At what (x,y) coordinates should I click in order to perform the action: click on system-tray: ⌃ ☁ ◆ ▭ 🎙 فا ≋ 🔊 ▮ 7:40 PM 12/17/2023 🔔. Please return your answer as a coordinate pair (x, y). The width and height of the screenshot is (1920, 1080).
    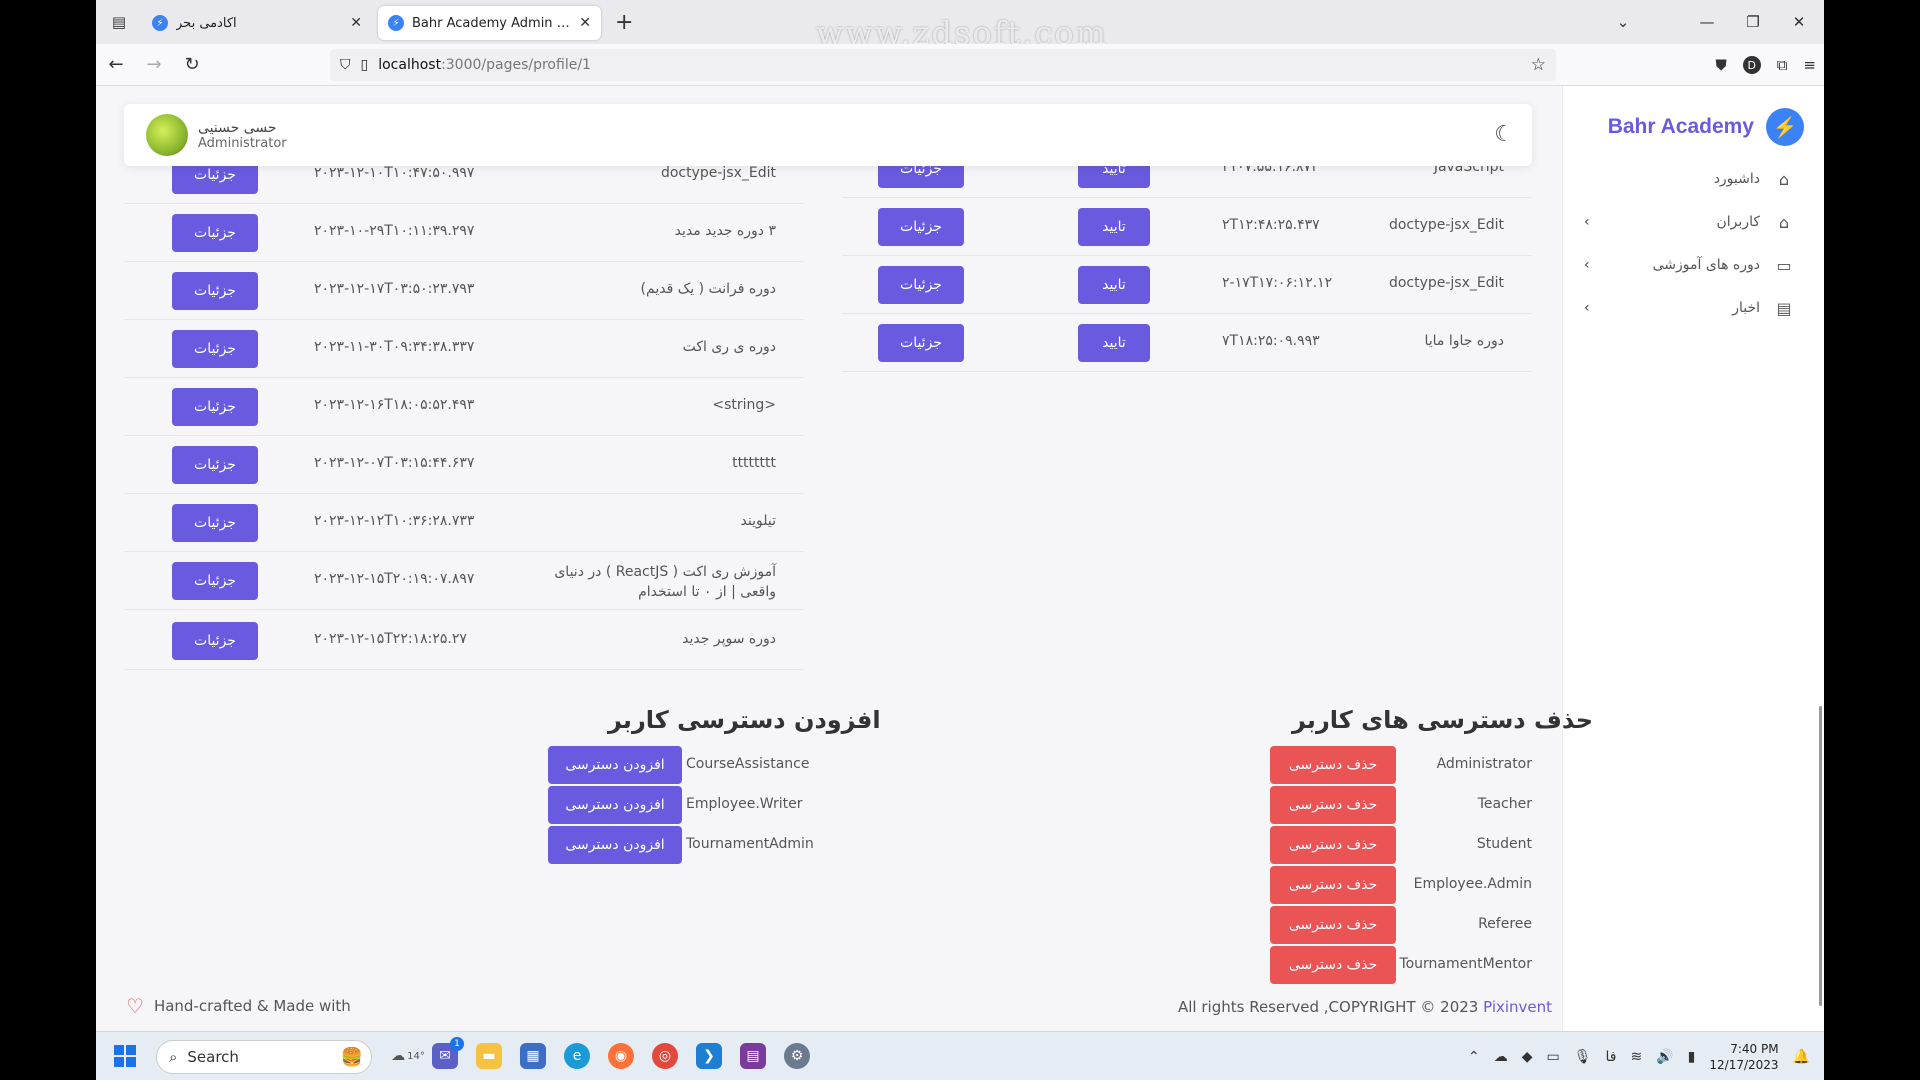
    Looking at the image, I should click on (1639, 1056).